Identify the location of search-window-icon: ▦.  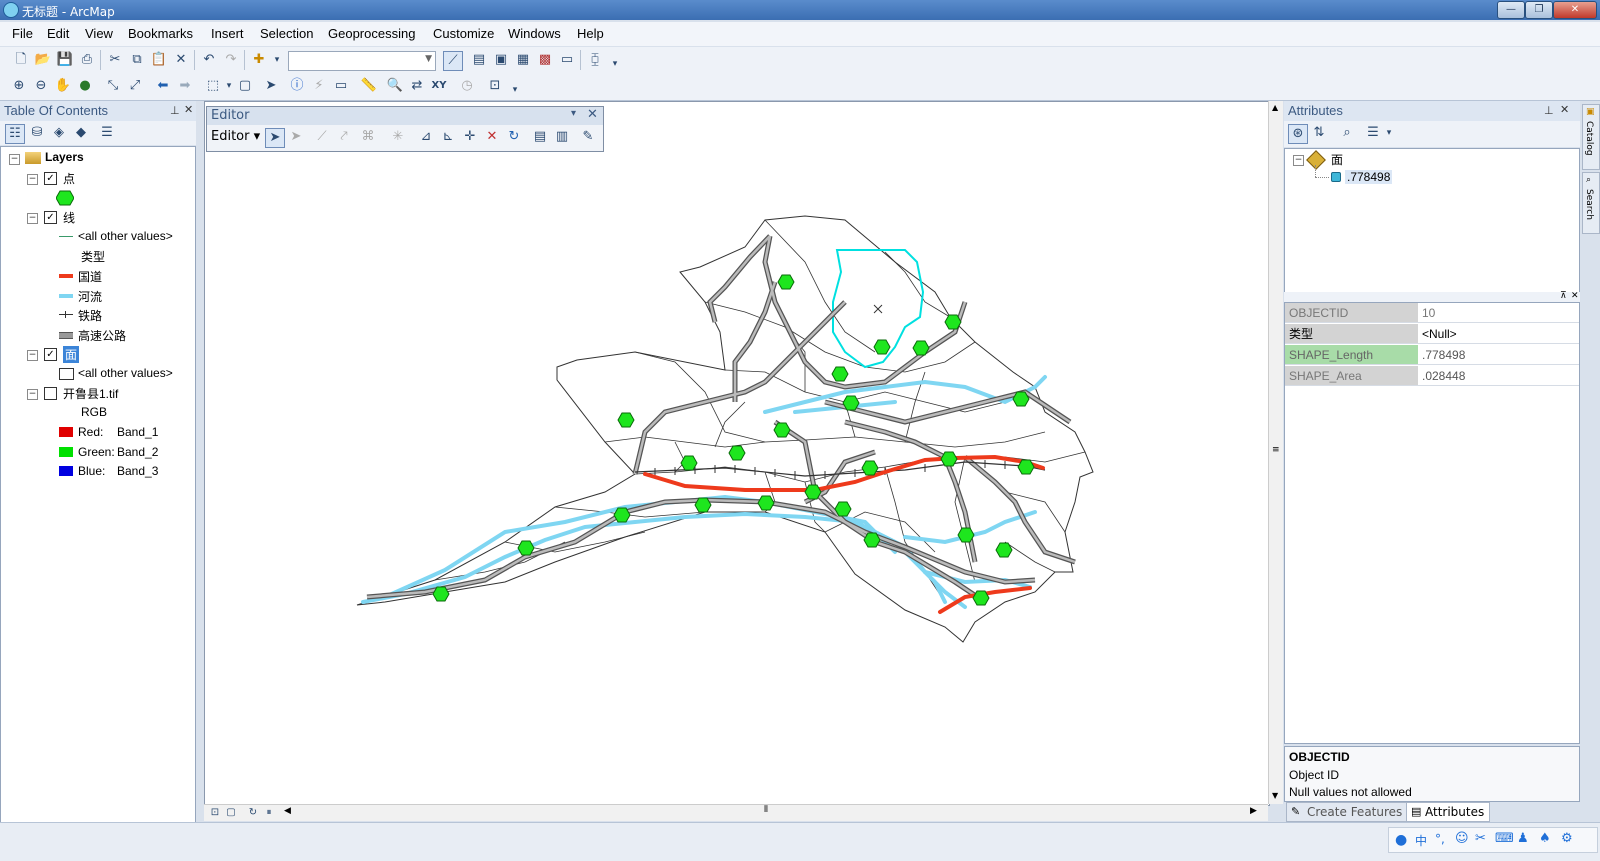
(523, 60).